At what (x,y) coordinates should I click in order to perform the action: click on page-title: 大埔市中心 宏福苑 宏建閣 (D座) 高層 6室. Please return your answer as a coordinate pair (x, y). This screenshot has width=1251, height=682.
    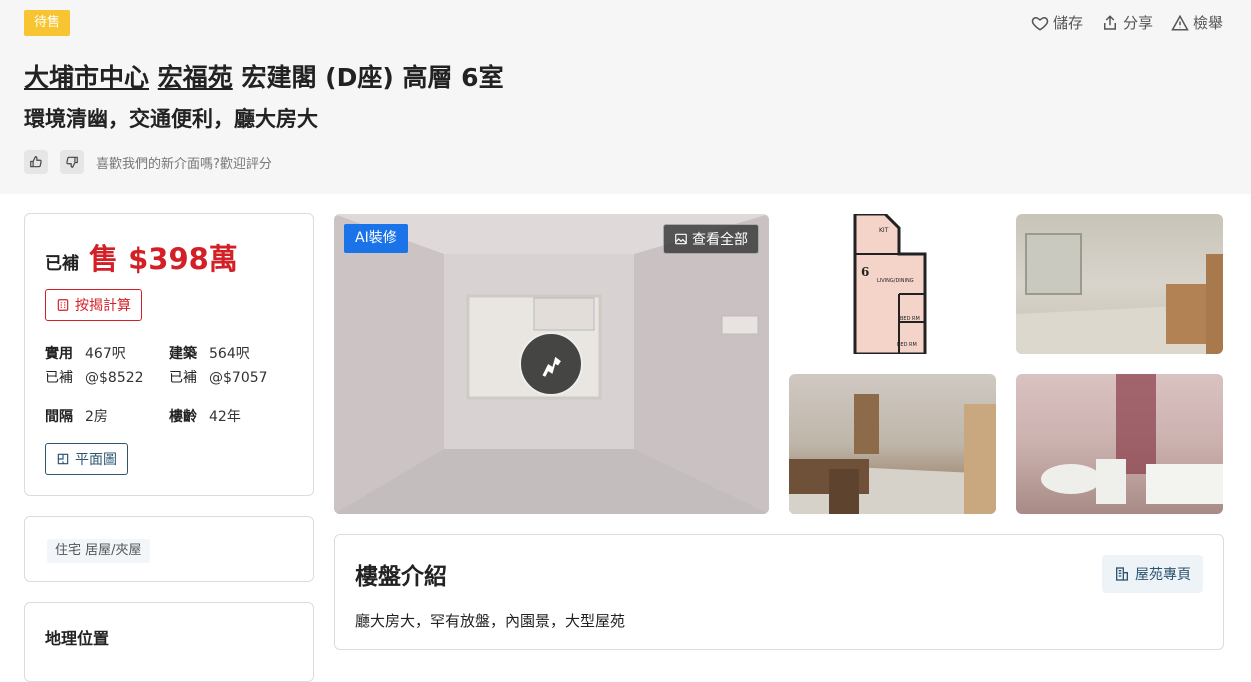
    Looking at the image, I should click on (264, 76).